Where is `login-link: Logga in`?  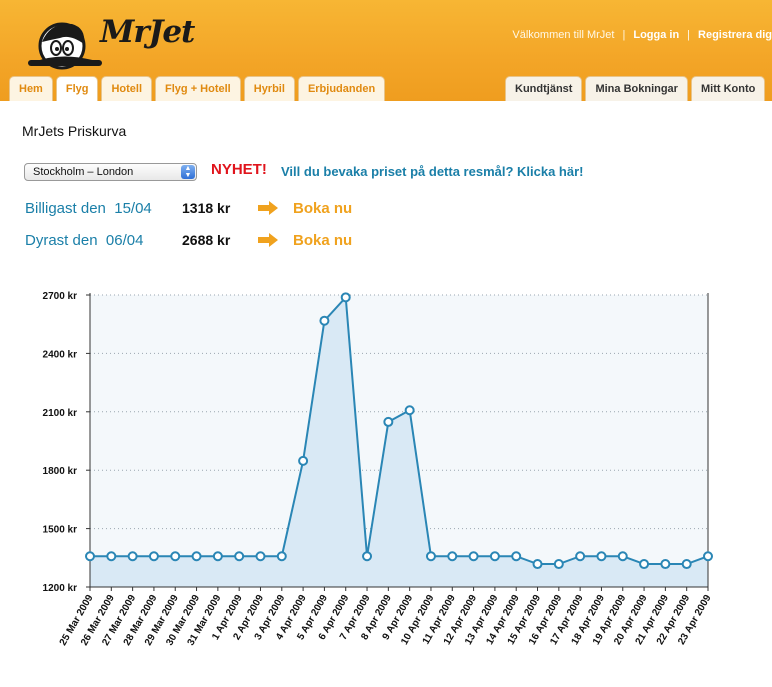
login-link: Logga in is located at coordinates (656, 35).